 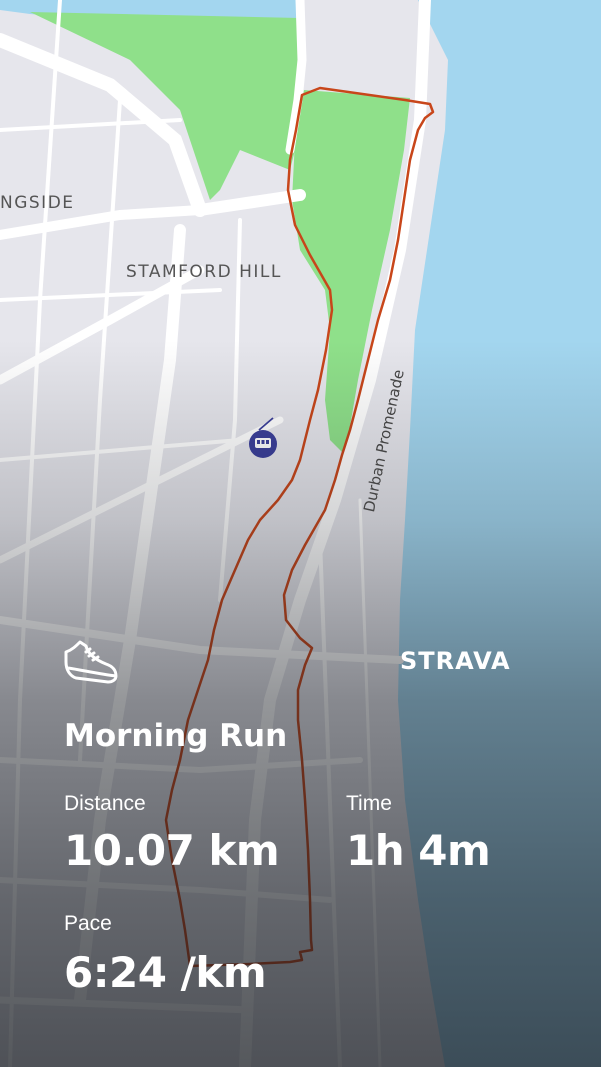 I want to click on neighborhood-label: NGSIDE, so click(x=37, y=203).